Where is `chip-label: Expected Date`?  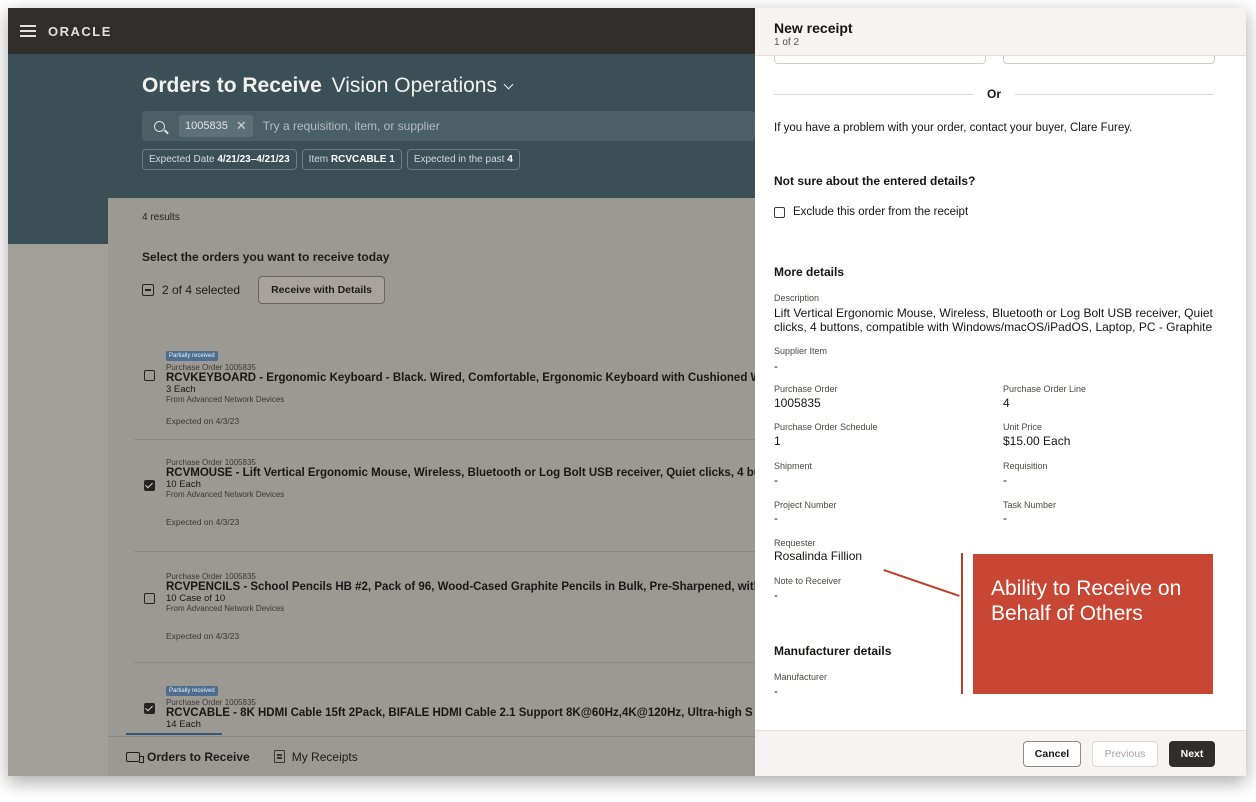
chip-label: Expected Date is located at coordinates (183, 159).